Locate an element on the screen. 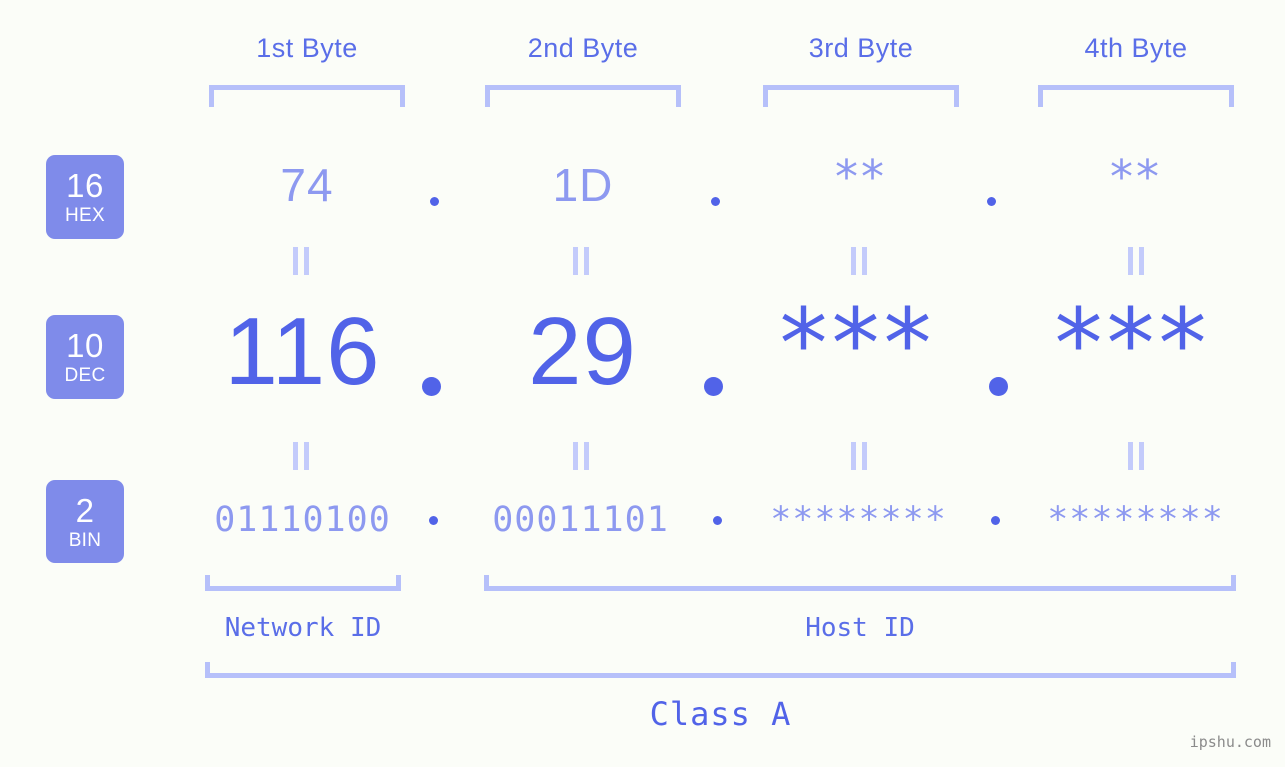 The width and height of the screenshot is (1285, 767). hex-byte-4-value: ** is located at coordinates (1136, 177).